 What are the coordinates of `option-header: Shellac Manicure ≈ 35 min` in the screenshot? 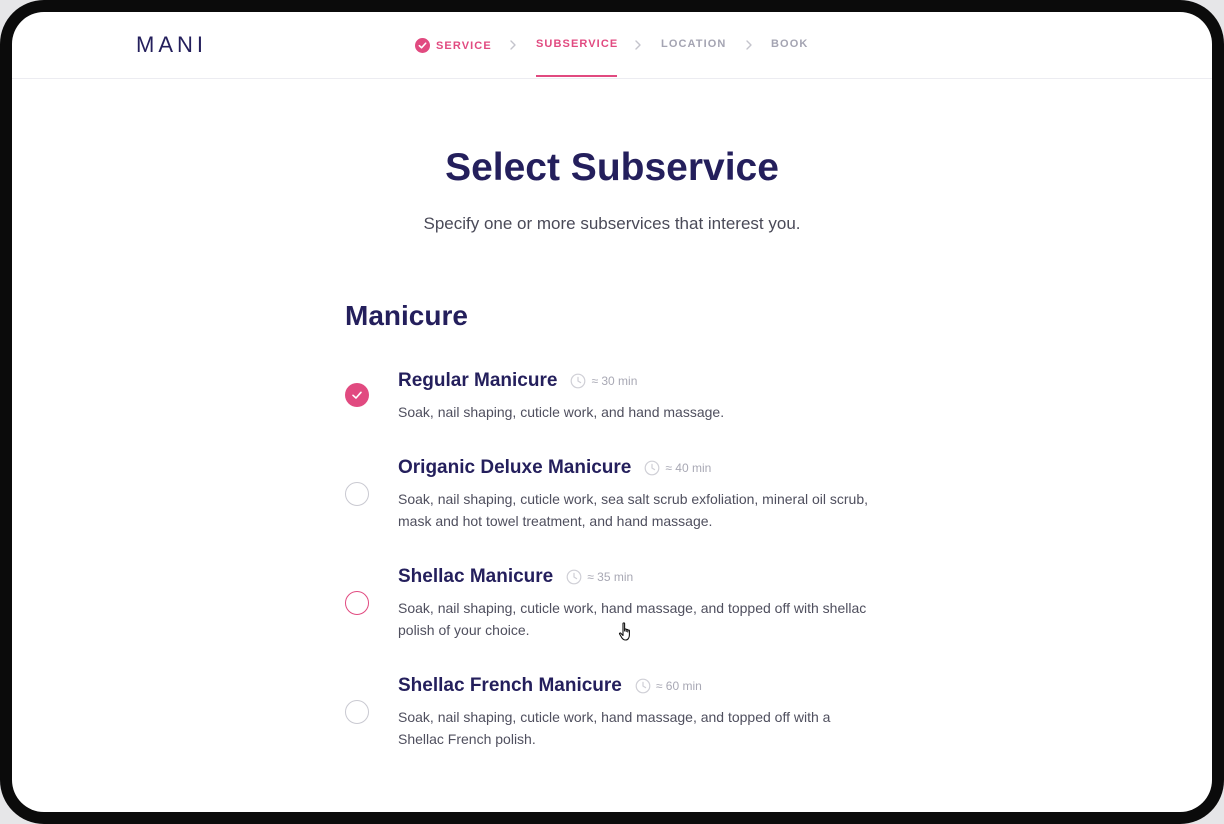 It's located at (515, 577).